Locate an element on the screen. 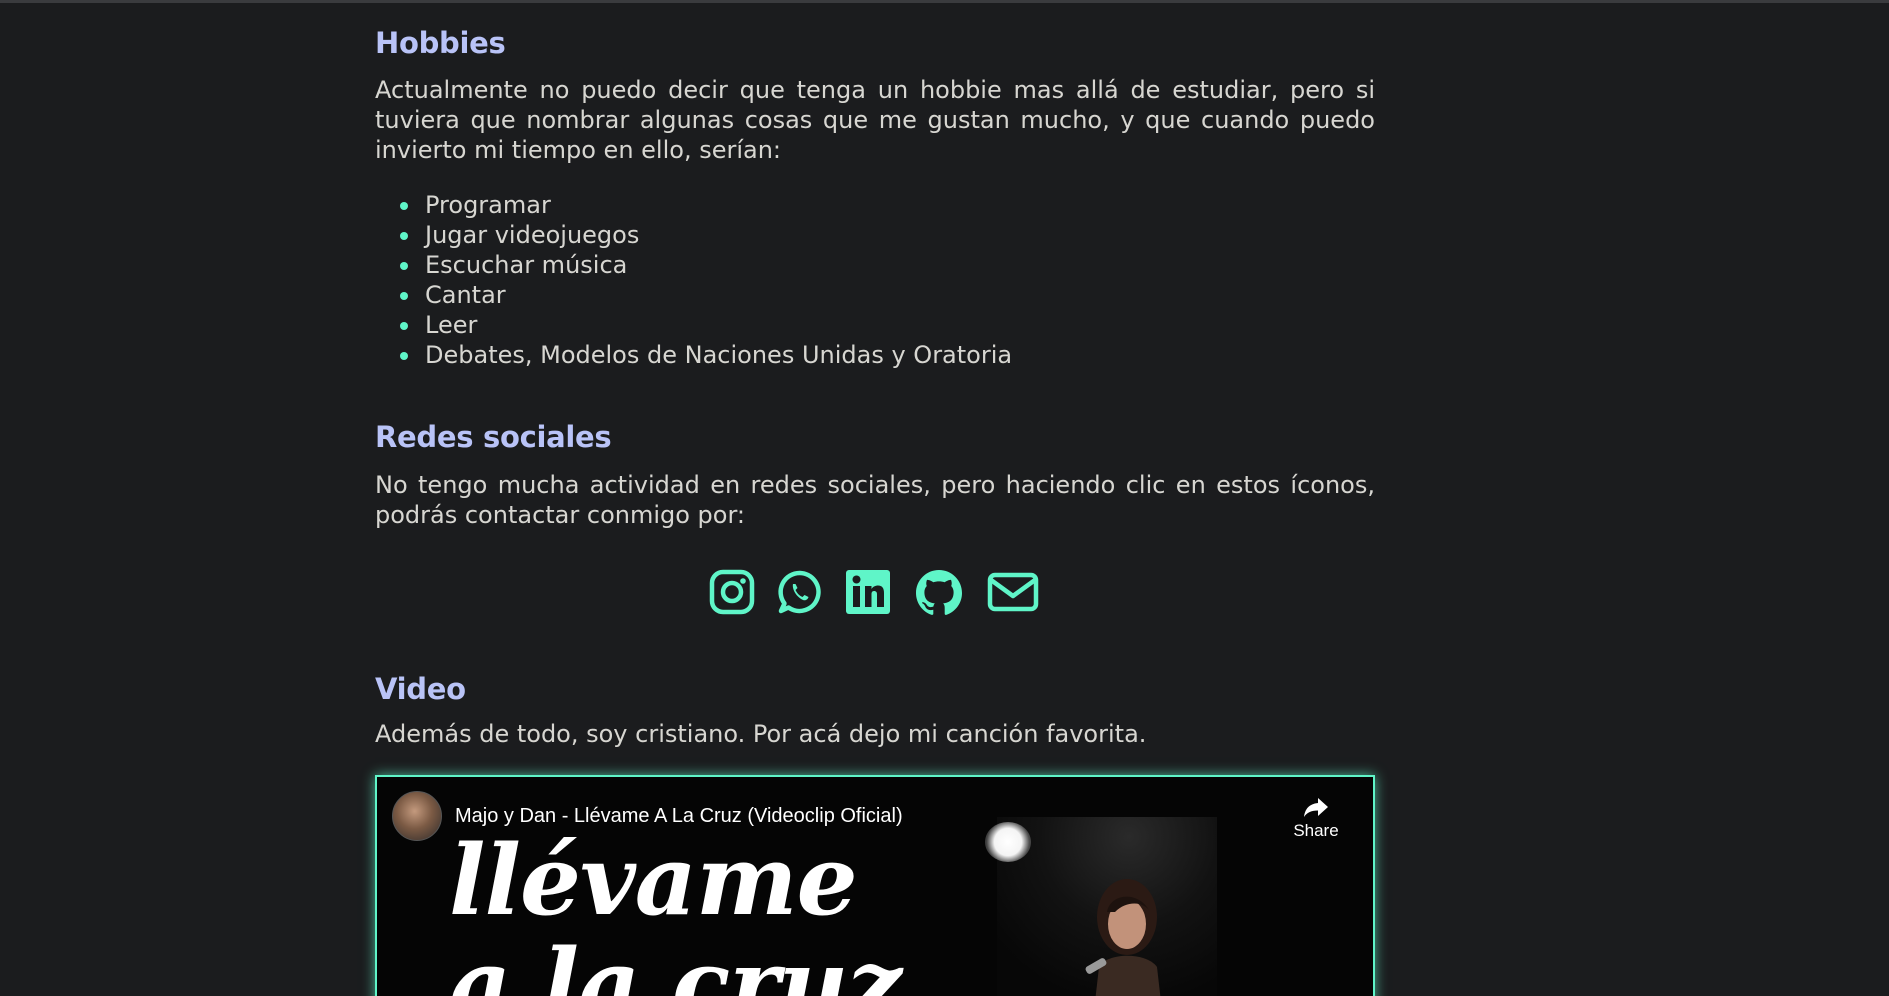  share-label: Share is located at coordinates (1316, 830).